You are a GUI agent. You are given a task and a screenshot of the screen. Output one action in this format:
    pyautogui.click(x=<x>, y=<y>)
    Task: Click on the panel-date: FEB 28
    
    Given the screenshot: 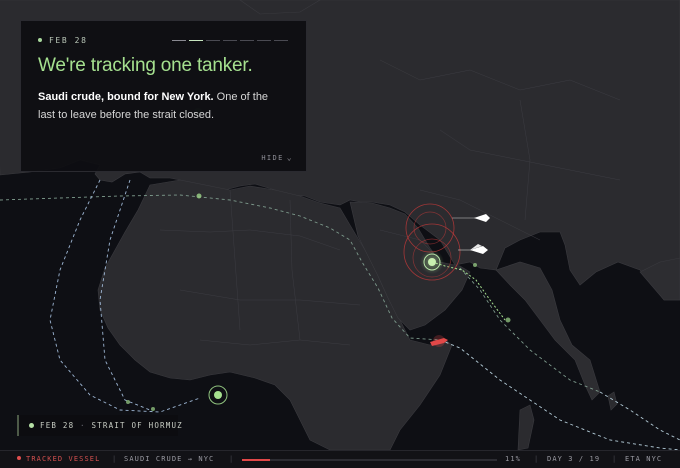 What is the action you would take?
    pyautogui.click(x=63, y=40)
    